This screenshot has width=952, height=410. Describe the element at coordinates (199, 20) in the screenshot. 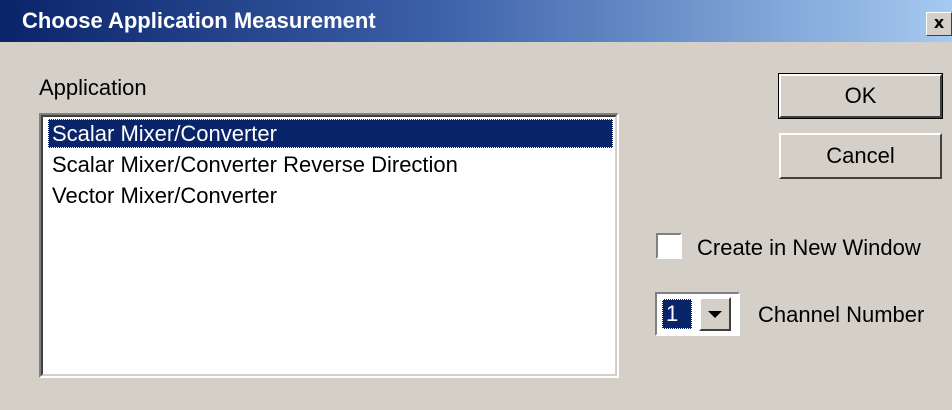

I see `window-title: Choose Application Measurement` at that location.